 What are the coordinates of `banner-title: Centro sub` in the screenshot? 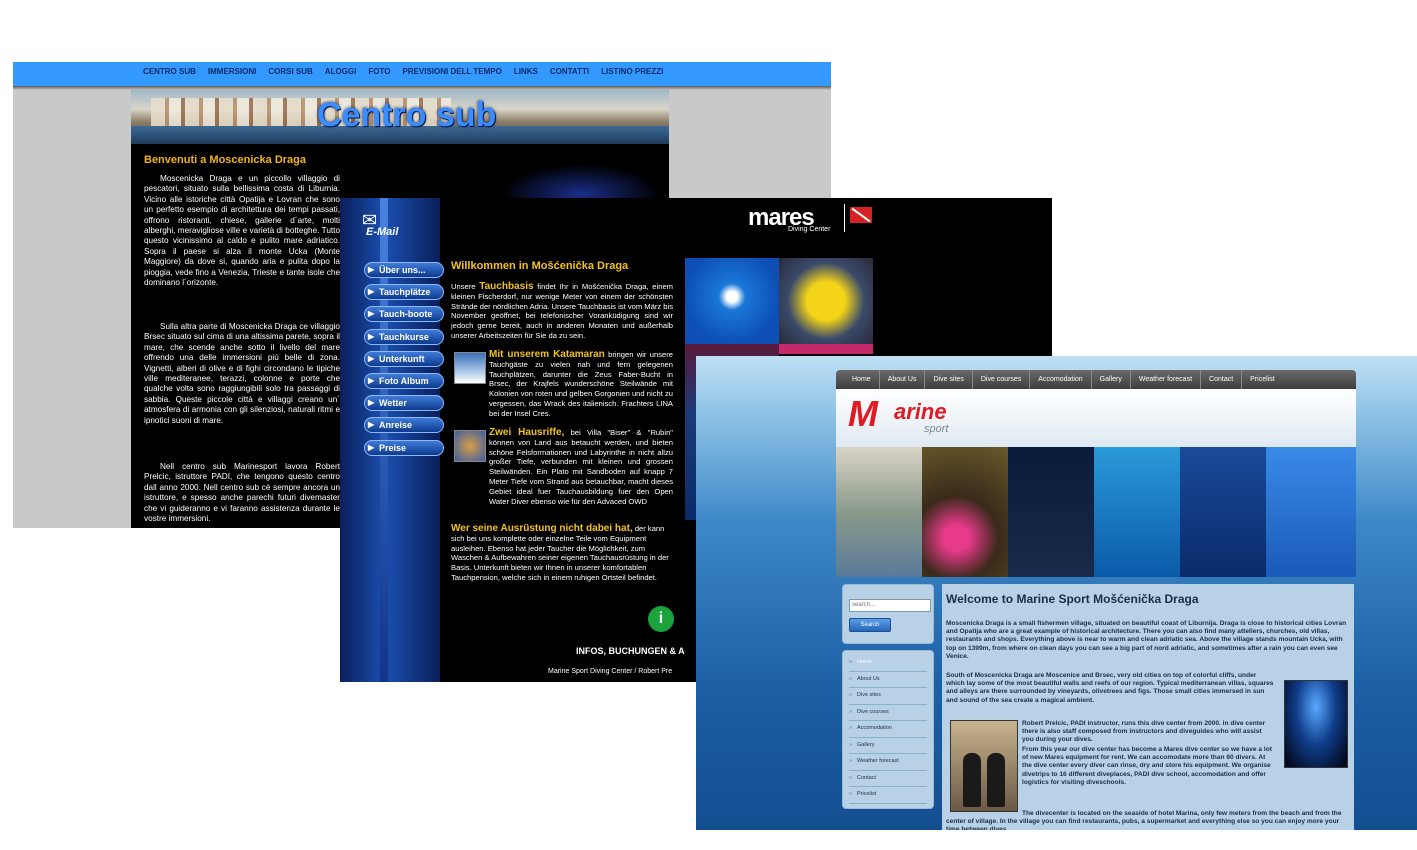 It's located at (407, 115).